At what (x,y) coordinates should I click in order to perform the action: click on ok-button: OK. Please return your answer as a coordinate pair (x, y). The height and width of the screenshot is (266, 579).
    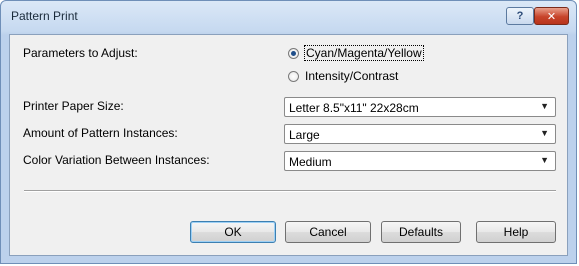
    Looking at the image, I should click on (233, 232).